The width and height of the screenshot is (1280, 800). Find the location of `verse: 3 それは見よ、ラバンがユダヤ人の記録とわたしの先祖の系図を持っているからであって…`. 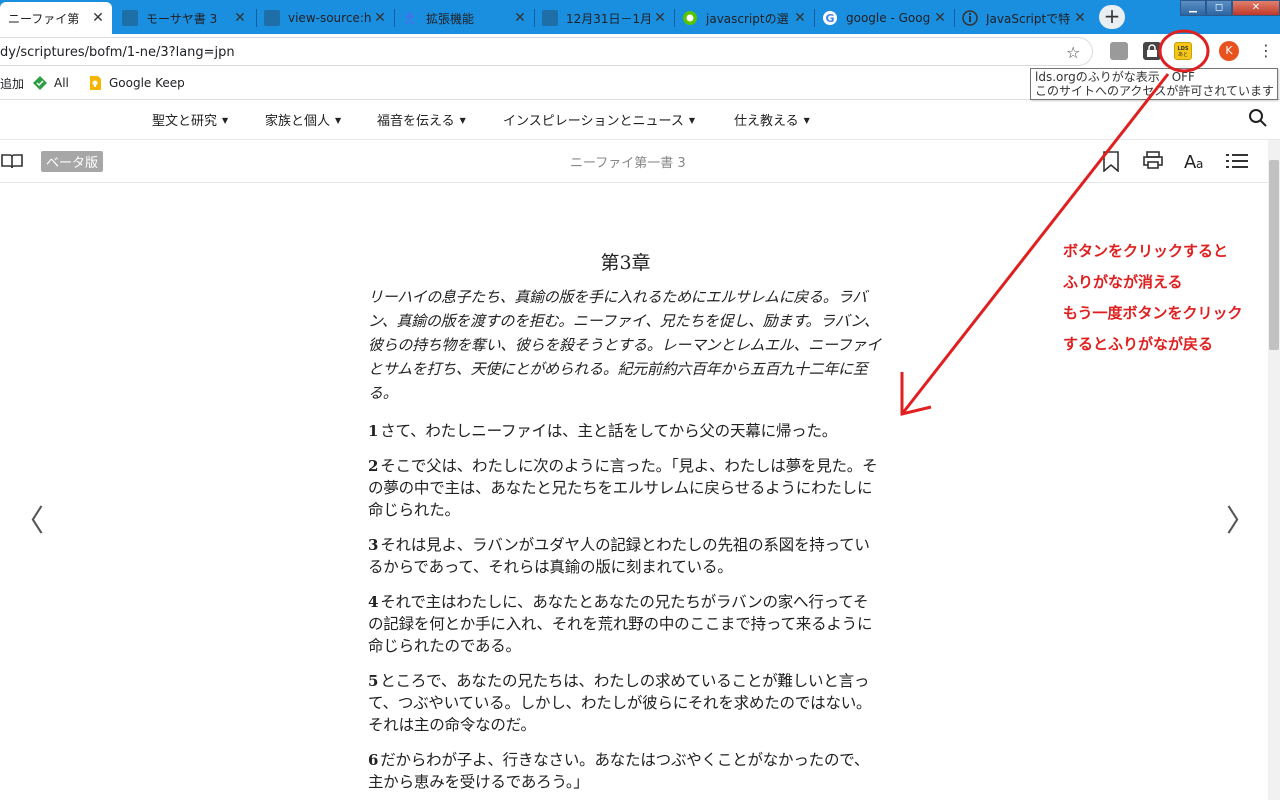

verse: 3 それは見よ、ラバンがユダヤ人の記録とわたしの先祖の系図を持っているからであって… is located at coordinates (625, 556).